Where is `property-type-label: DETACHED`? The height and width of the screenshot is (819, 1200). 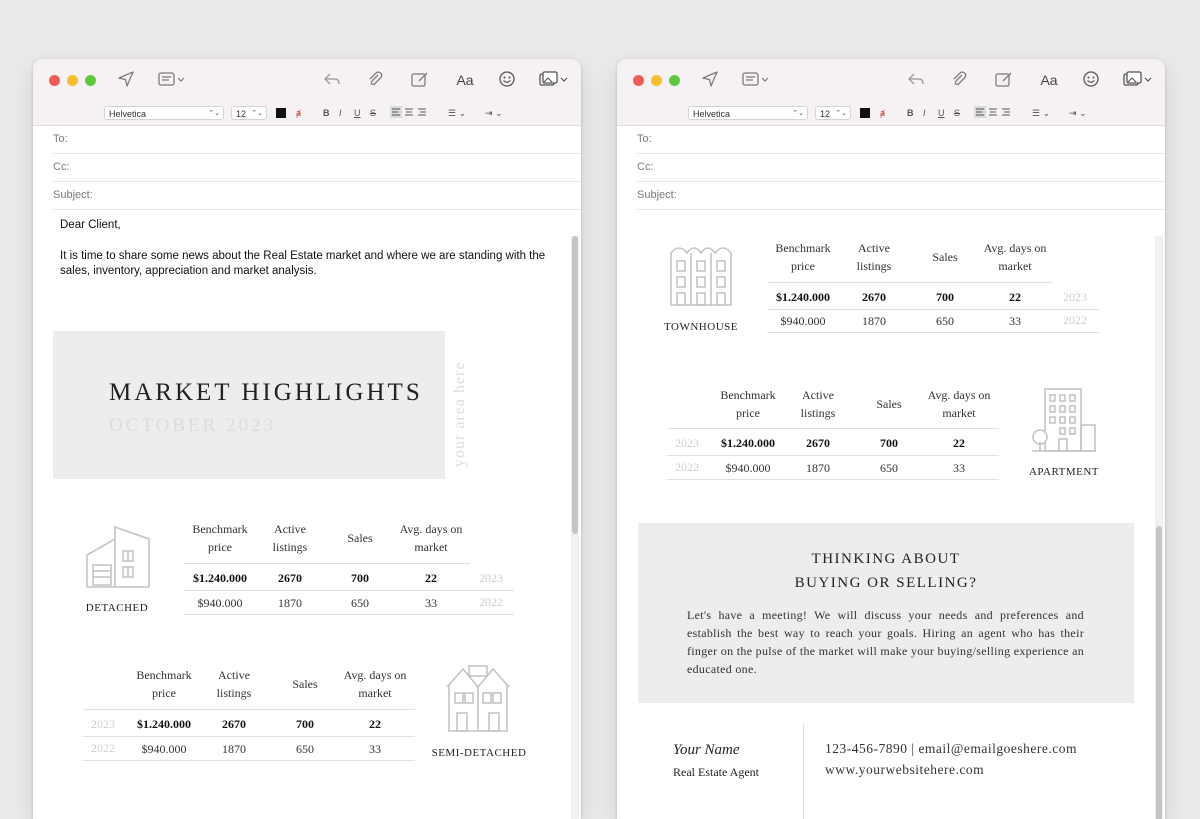 property-type-label: DETACHED is located at coordinates (117, 608).